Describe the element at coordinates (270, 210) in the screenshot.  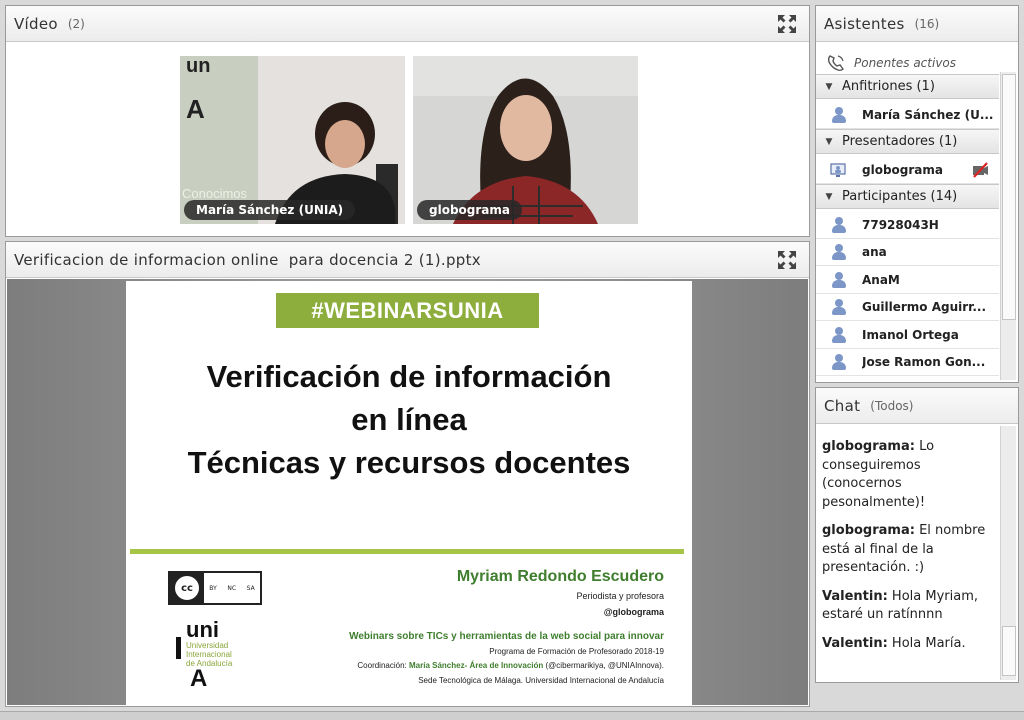
I see `video-name-label: María Sánchez (UNIA)` at that location.